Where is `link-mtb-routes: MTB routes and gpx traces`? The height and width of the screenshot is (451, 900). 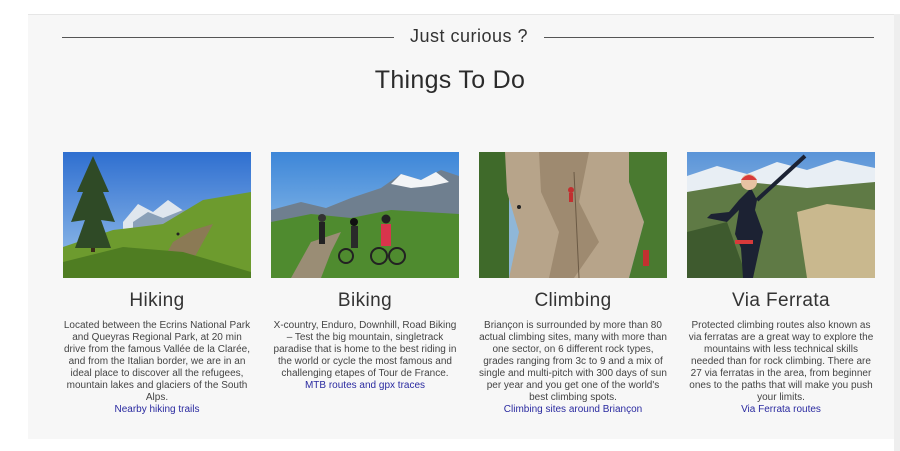
link-mtb-routes: MTB routes and gpx traces is located at coordinates (365, 386).